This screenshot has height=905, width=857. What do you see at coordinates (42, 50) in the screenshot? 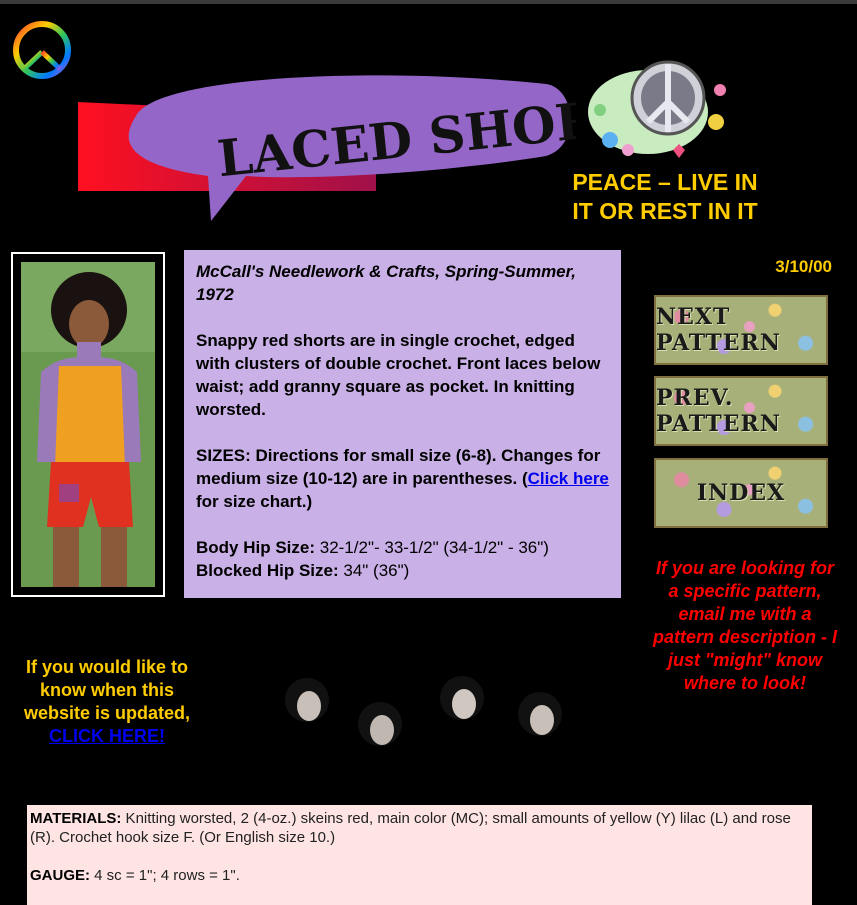
I see `peace-sign-icon` at bounding box center [42, 50].